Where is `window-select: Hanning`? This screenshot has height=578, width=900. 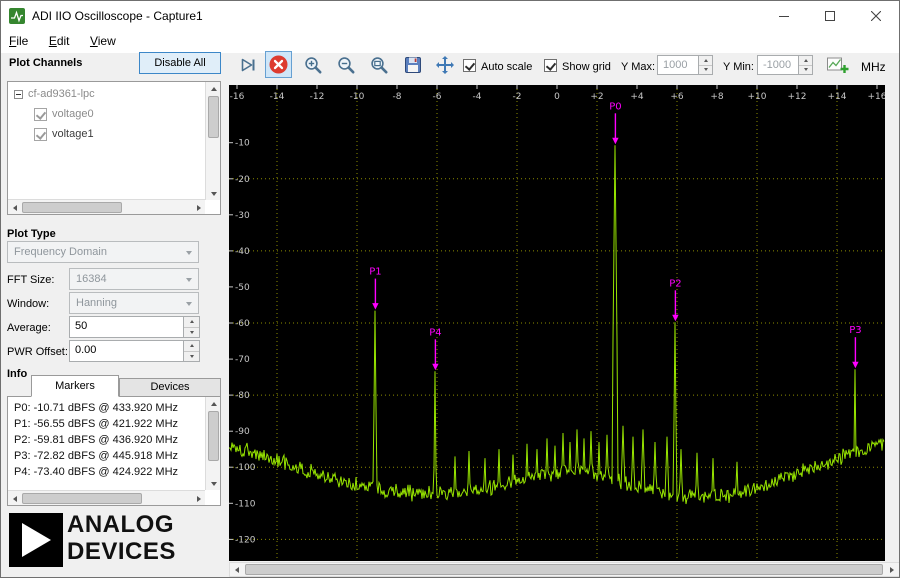 window-select: Hanning is located at coordinates (134, 303).